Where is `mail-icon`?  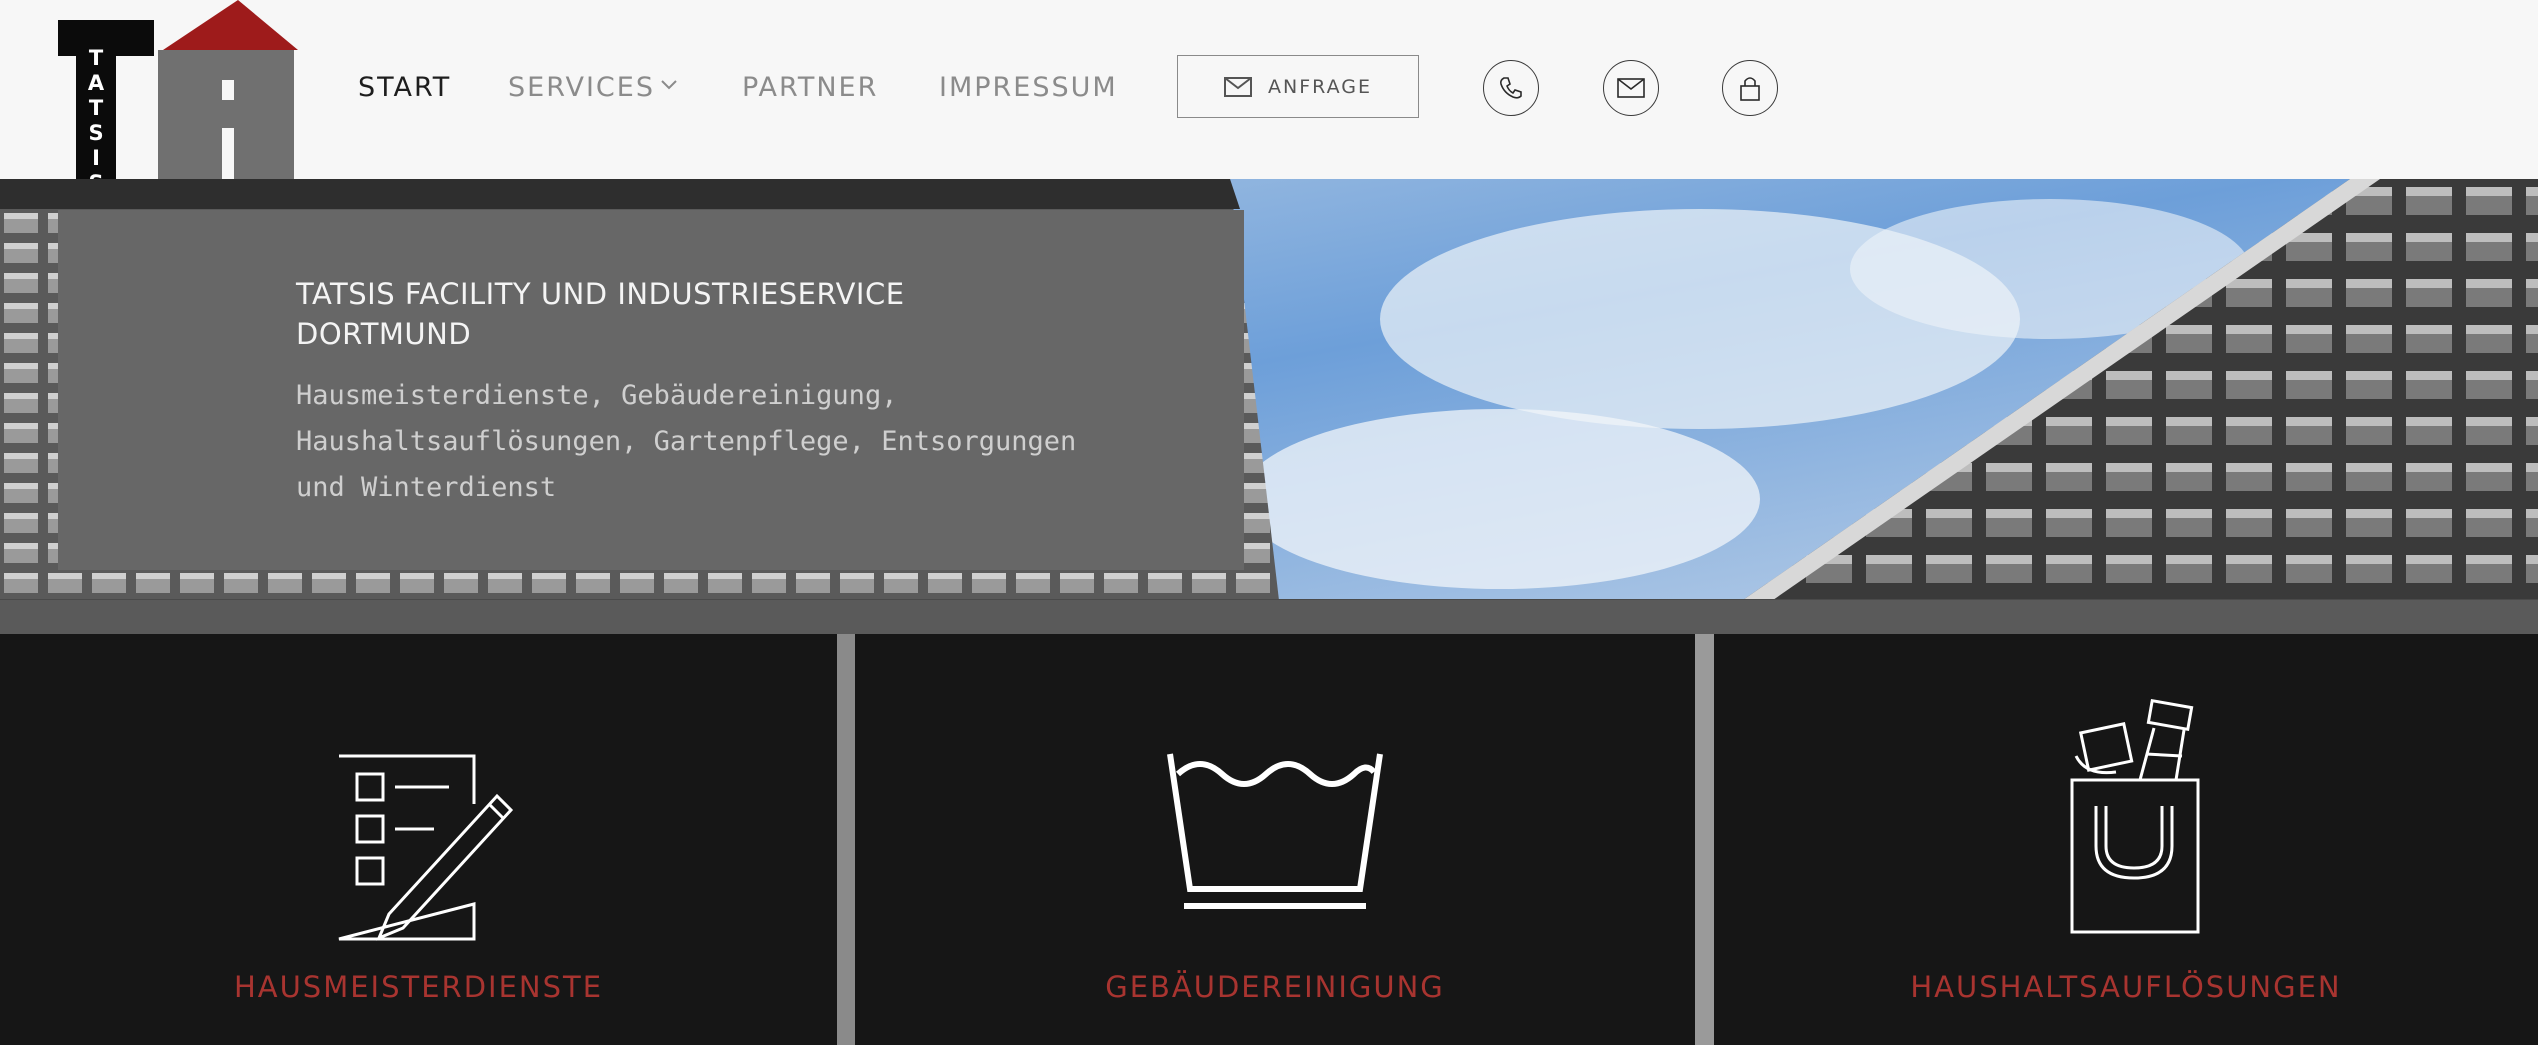
mail-icon is located at coordinates (1631, 88).